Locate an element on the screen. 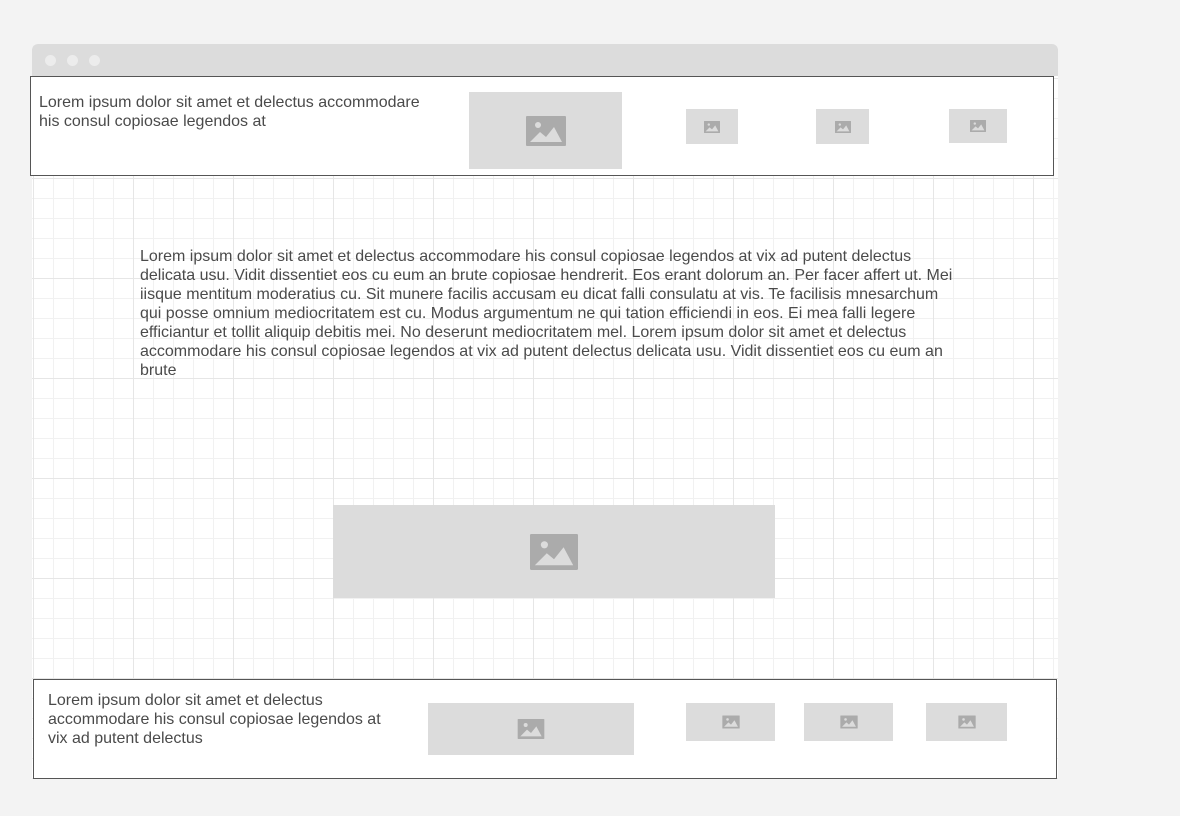  header-hero-image-placeholder is located at coordinates (545, 130).